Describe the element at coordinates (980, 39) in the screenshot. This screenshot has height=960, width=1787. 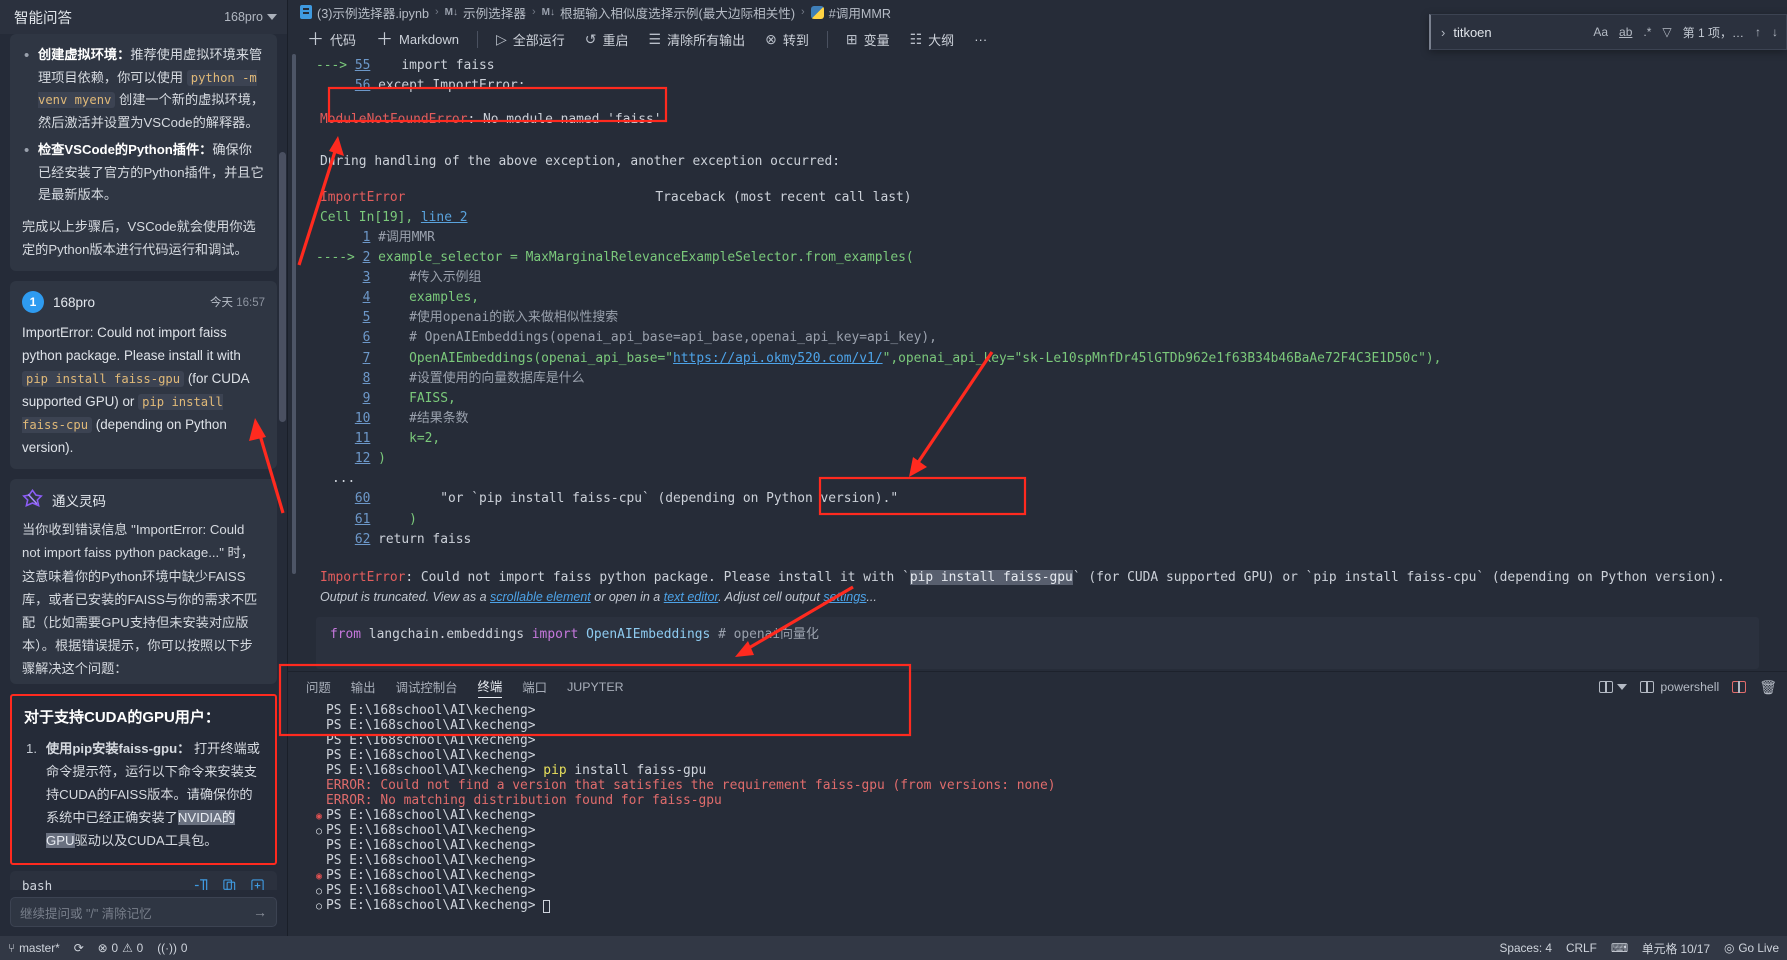
I see `more-actions-button: ···` at that location.